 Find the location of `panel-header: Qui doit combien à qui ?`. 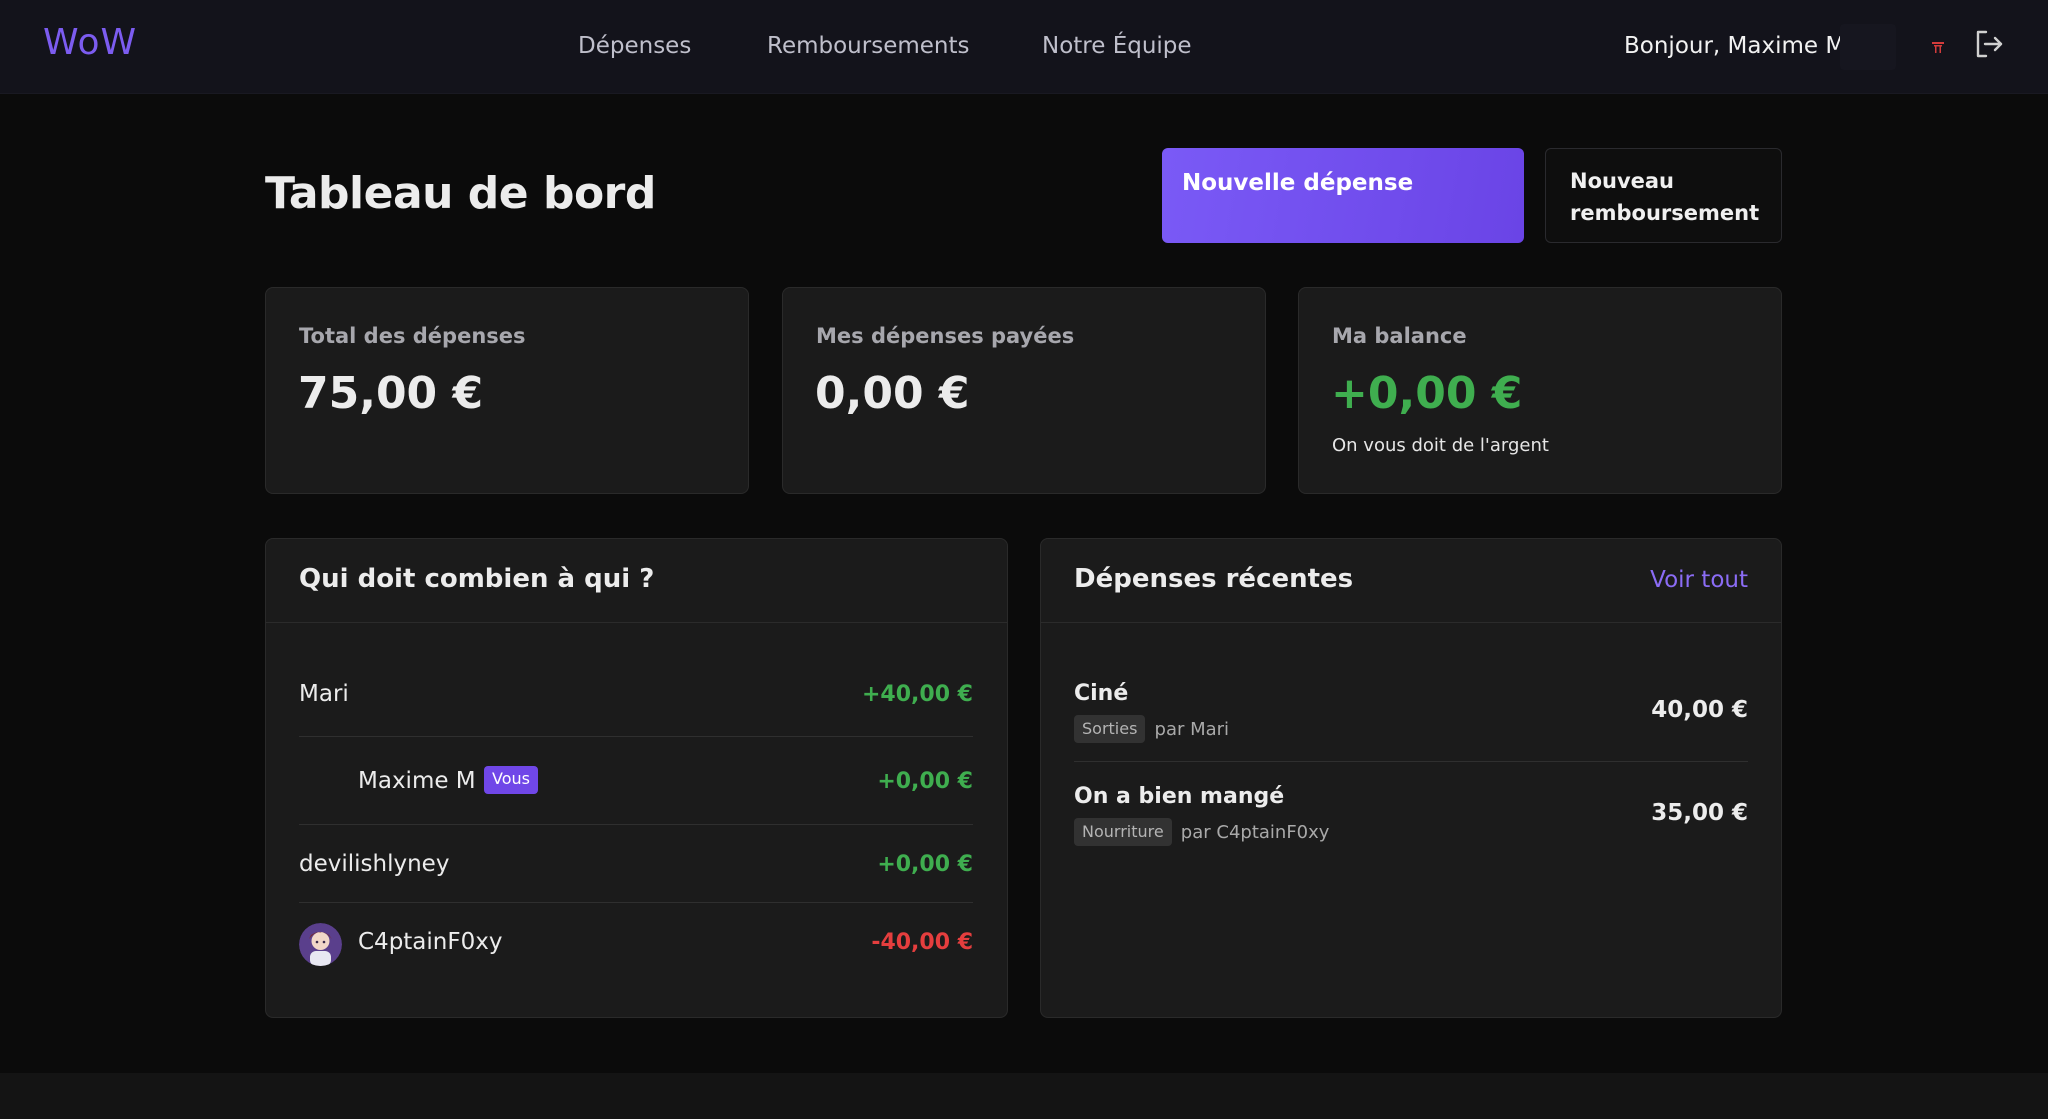

panel-header: Qui doit combien à qui ? is located at coordinates (636, 581).